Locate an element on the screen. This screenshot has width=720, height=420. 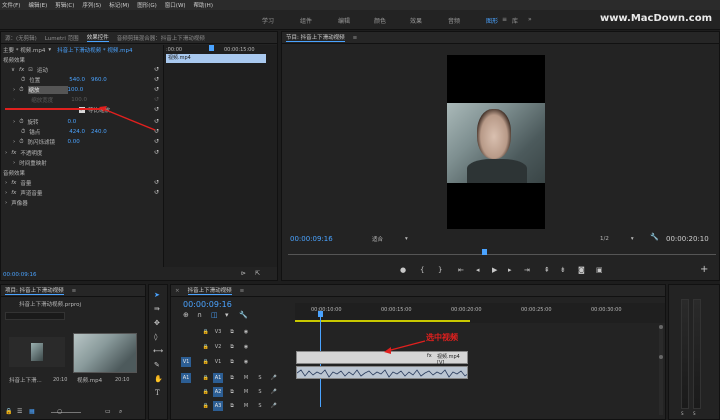
flicker-stopwatch-icon: ⏱ is located at coordinates (21, 142).